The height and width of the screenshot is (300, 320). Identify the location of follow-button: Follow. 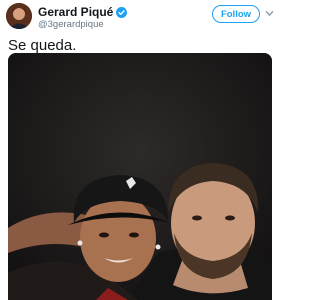
(236, 14).